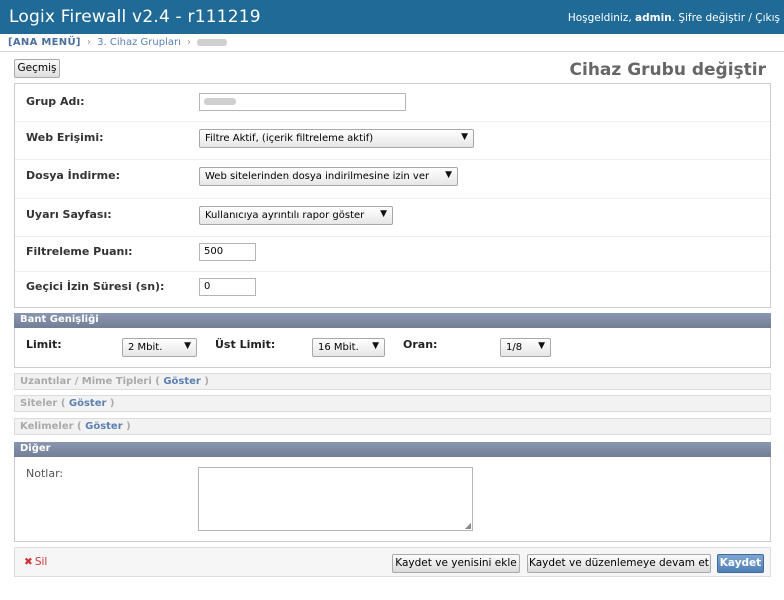 The height and width of the screenshot is (600, 784). Describe the element at coordinates (73, 175) in the screenshot. I see `file-download-label: Dosya İndirme:` at that location.